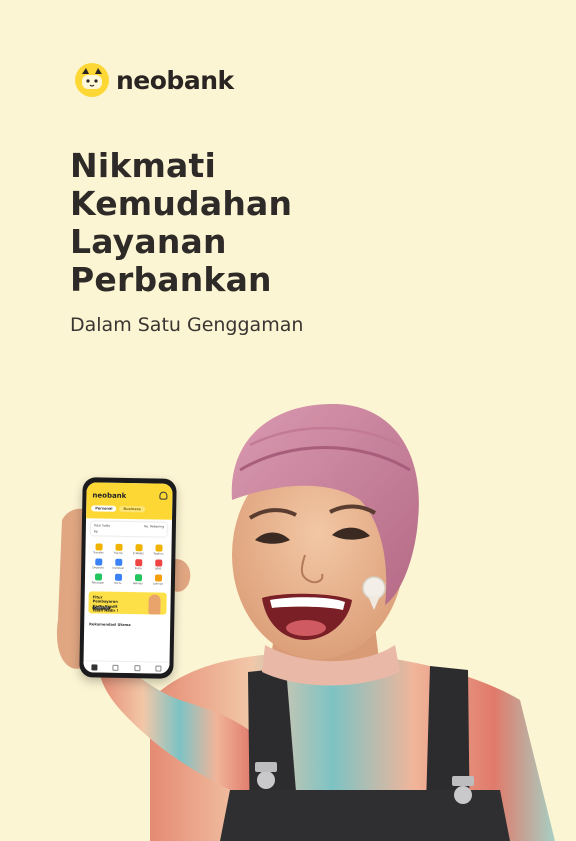  Describe the element at coordinates (463, 781) in the screenshot. I see `overall-clip-right` at that location.